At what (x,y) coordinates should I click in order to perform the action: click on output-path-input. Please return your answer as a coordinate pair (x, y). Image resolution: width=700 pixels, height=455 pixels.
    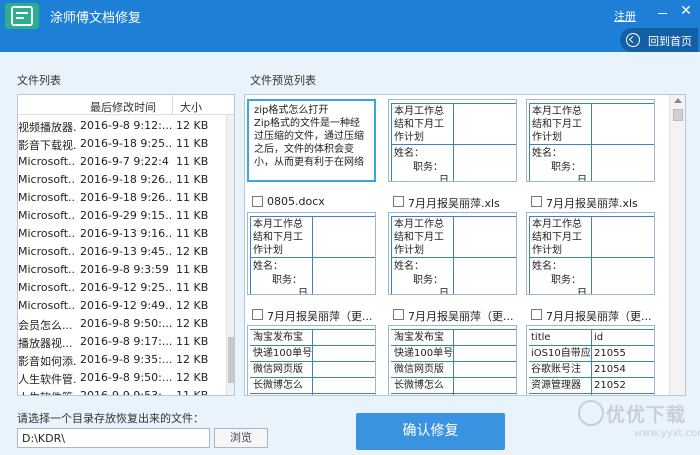
    Looking at the image, I should click on (113, 438).